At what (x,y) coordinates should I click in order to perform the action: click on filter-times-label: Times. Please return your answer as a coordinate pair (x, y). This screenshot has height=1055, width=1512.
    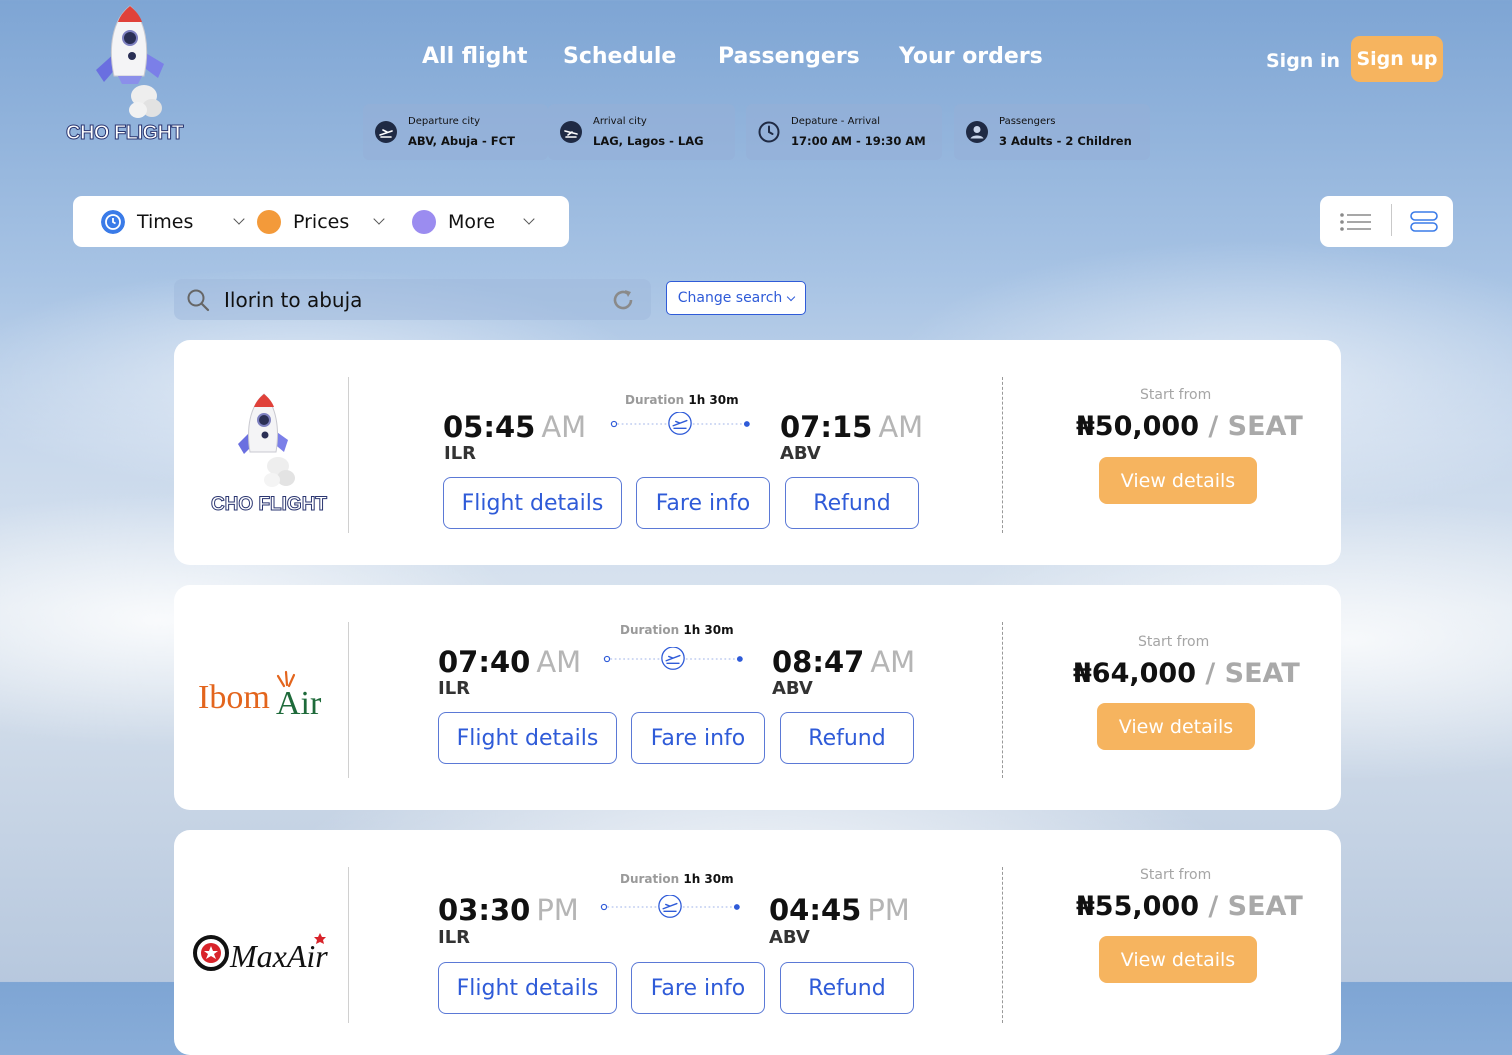
    Looking at the image, I should click on (165, 221).